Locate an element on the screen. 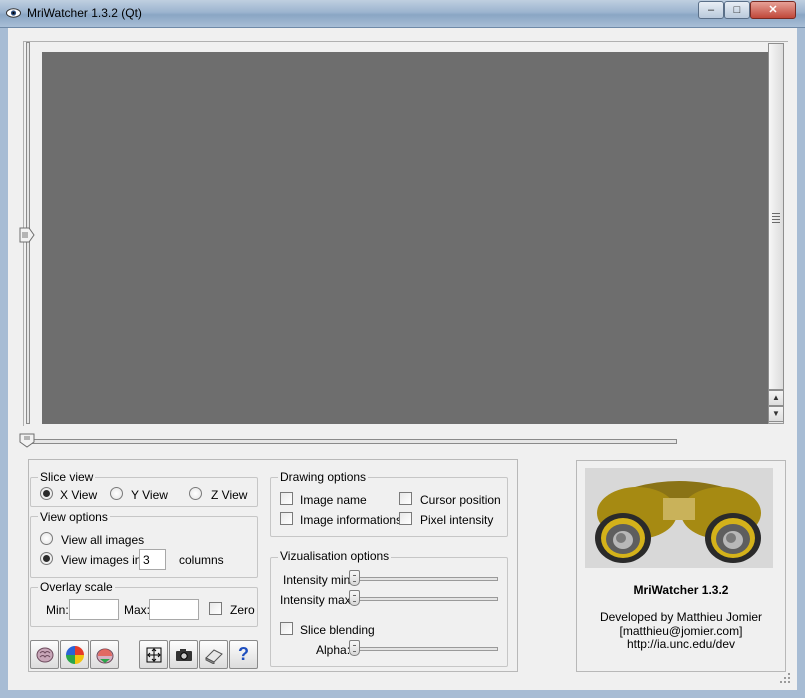  alpha-label: Alpha: is located at coordinates (333, 650).